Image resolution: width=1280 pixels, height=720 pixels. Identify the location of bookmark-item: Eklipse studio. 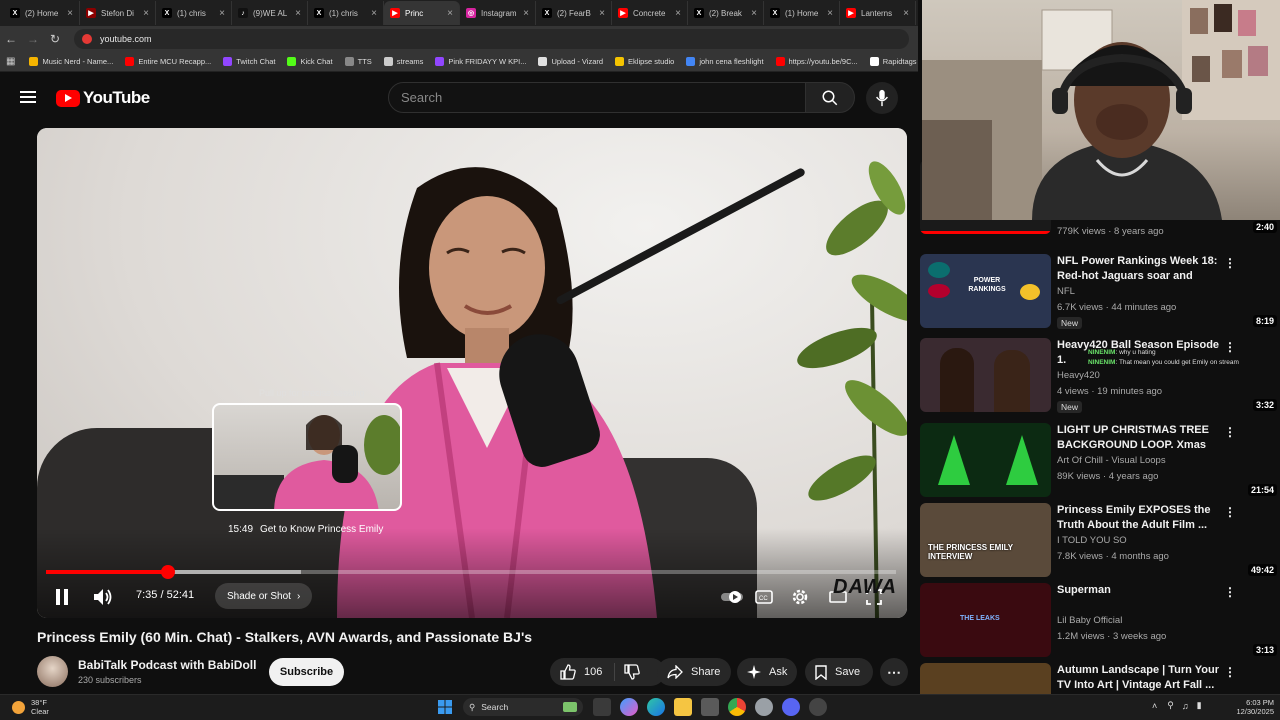
(644, 61).